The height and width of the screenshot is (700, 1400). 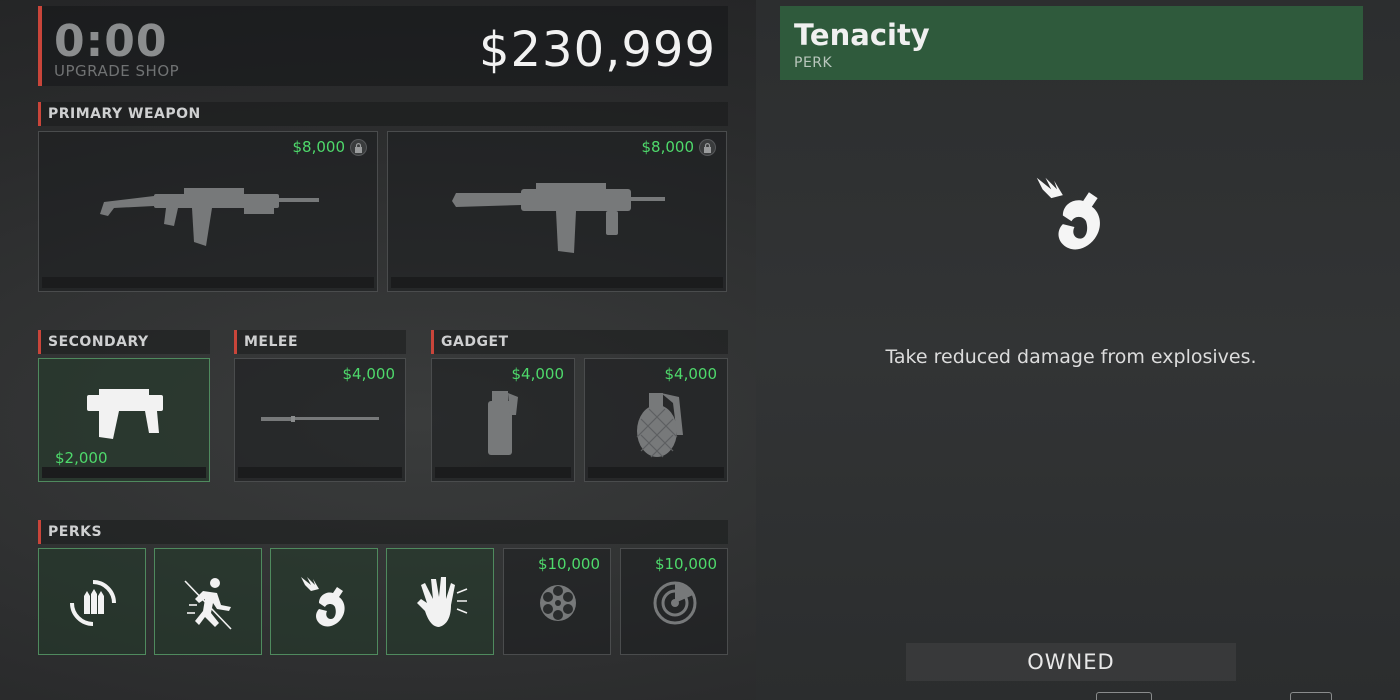 I want to click on secondary-weapon-slot: $2,000, so click(x=124, y=420).